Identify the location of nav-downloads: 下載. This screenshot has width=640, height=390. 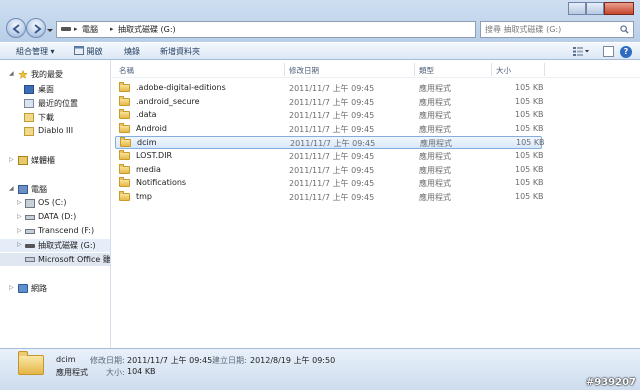
(55, 117).